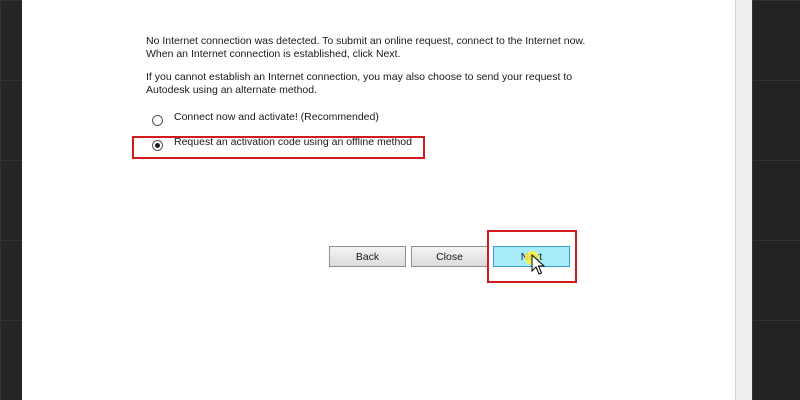 Image resolution: width=800 pixels, height=400 pixels. What do you see at coordinates (449, 256) in the screenshot?
I see `close-button: Close` at bounding box center [449, 256].